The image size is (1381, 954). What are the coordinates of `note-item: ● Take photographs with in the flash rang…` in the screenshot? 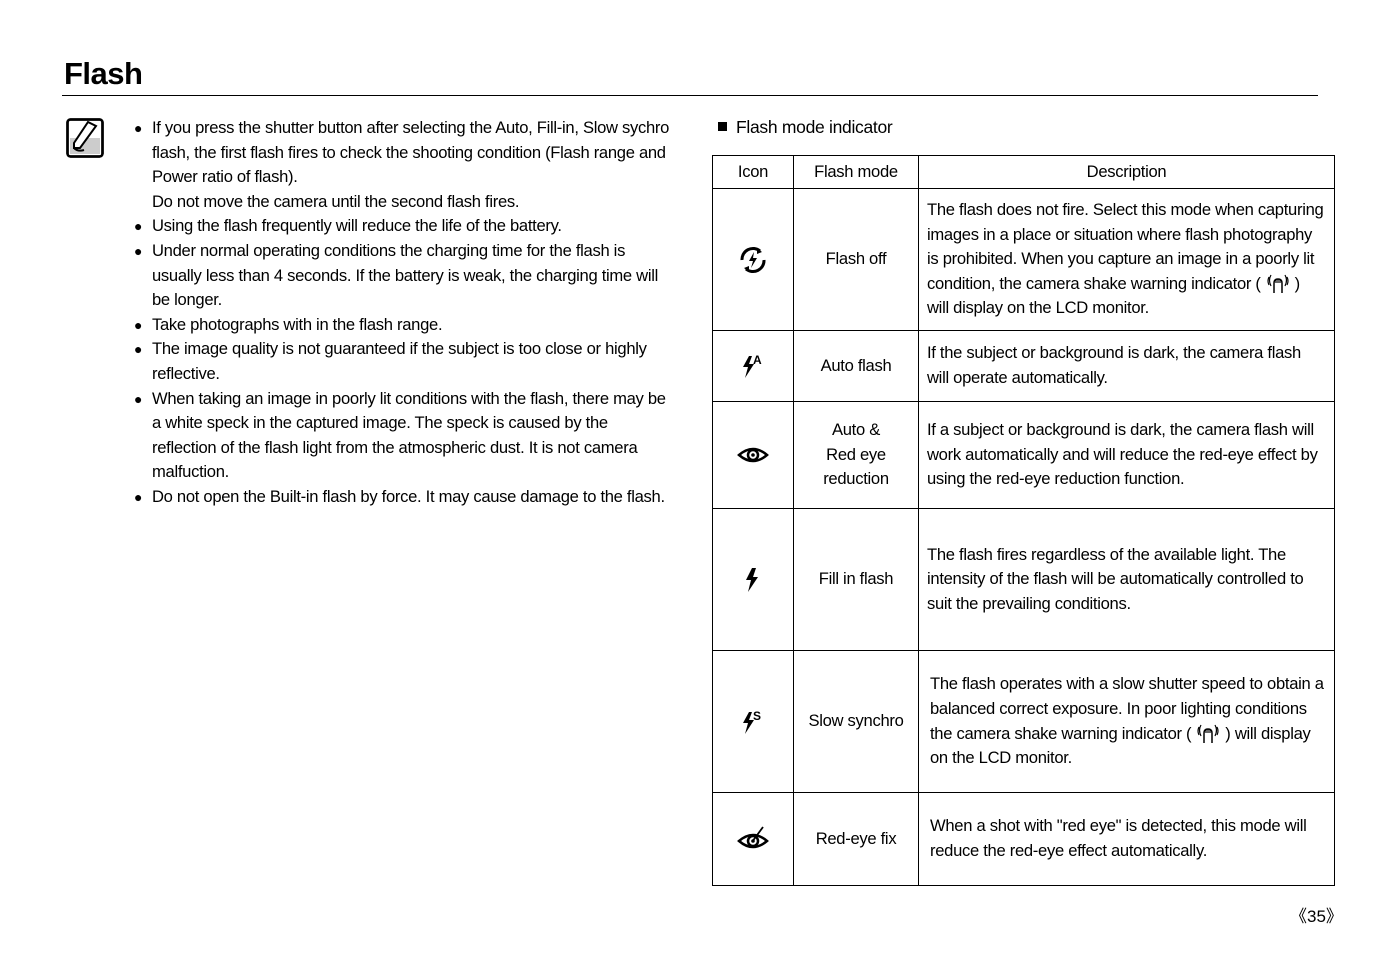 It's located at (288, 324).